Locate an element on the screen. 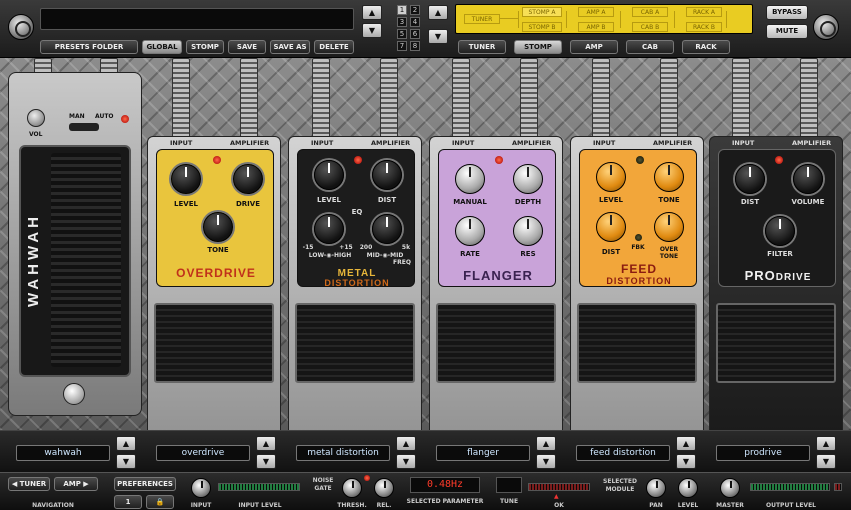 The width and height of the screenshot is (851, 510). bank-4: 4 is located at coordinates (415, 22).